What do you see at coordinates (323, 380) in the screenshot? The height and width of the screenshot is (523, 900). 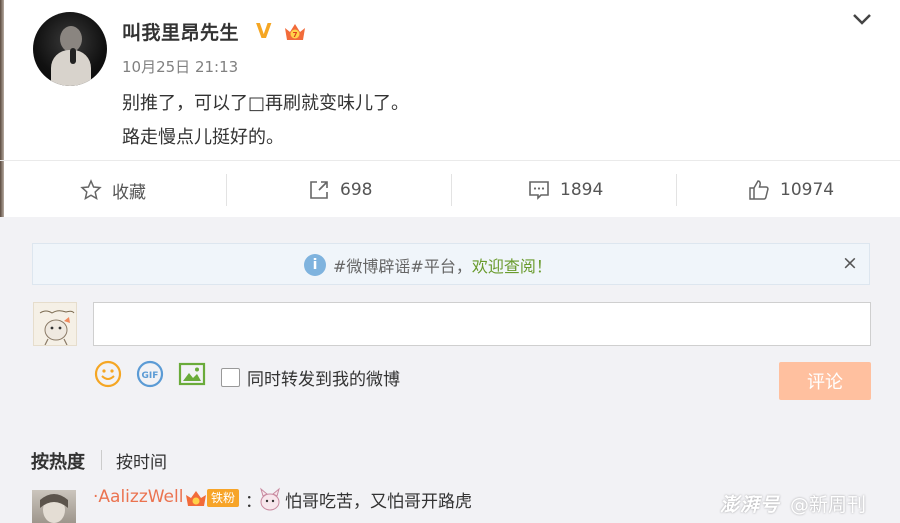 I see `repost-label: 同时转发到我的微博` at bounding box center [323, 380].